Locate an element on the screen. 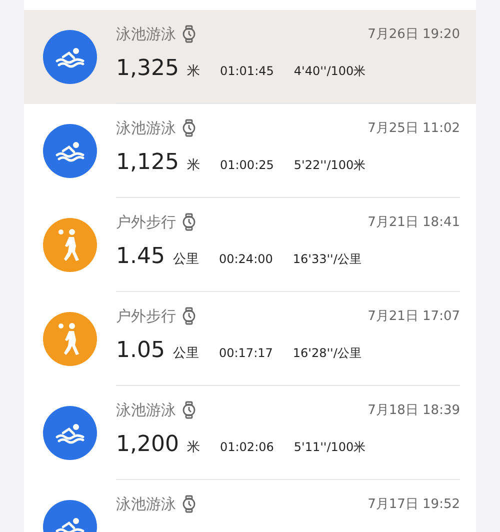  duration-text: 00:17:17 is located at coordinates (245, 353).